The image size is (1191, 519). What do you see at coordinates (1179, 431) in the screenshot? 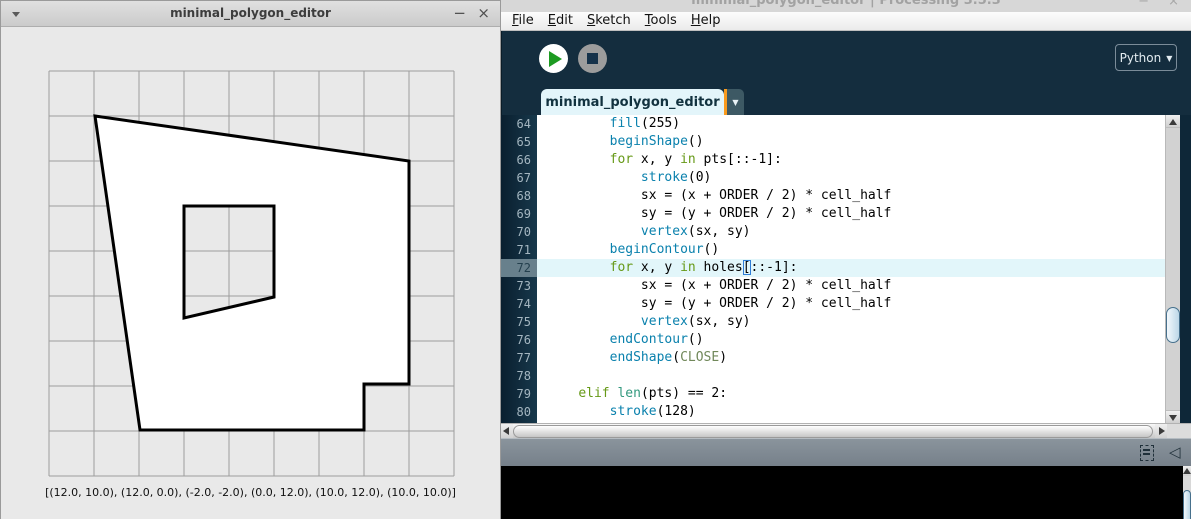
I see `scrollbar-corner` at bounding box center [1179, 431].